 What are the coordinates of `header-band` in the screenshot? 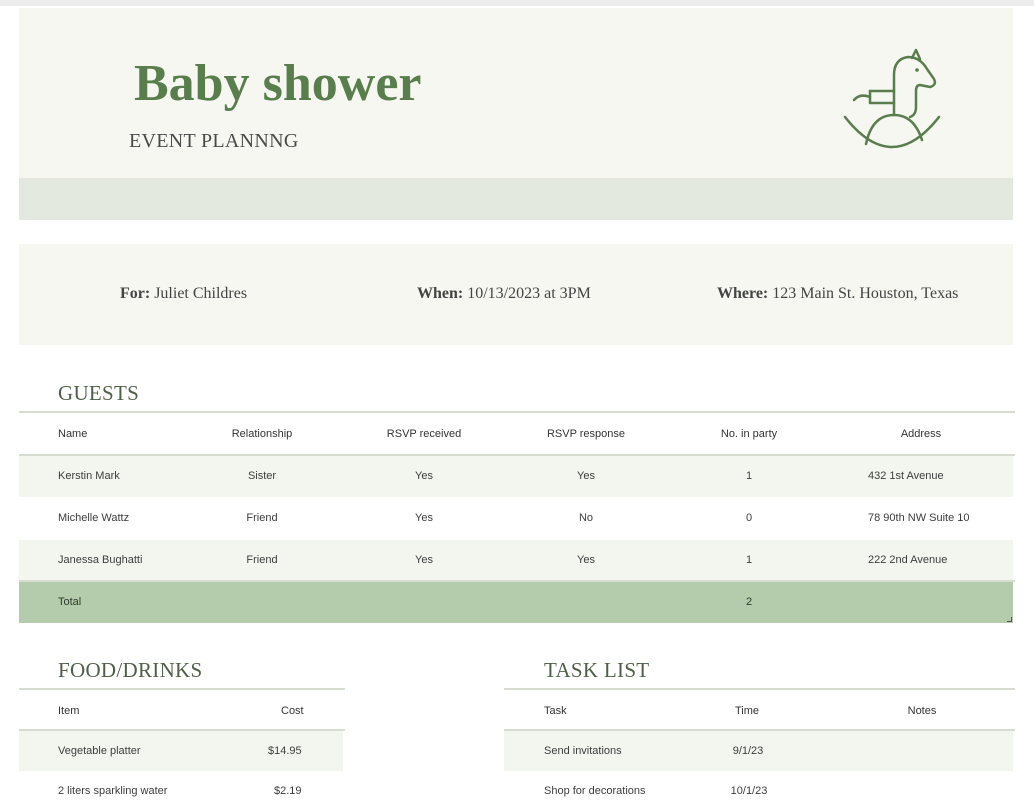 It's located at (516, 199).